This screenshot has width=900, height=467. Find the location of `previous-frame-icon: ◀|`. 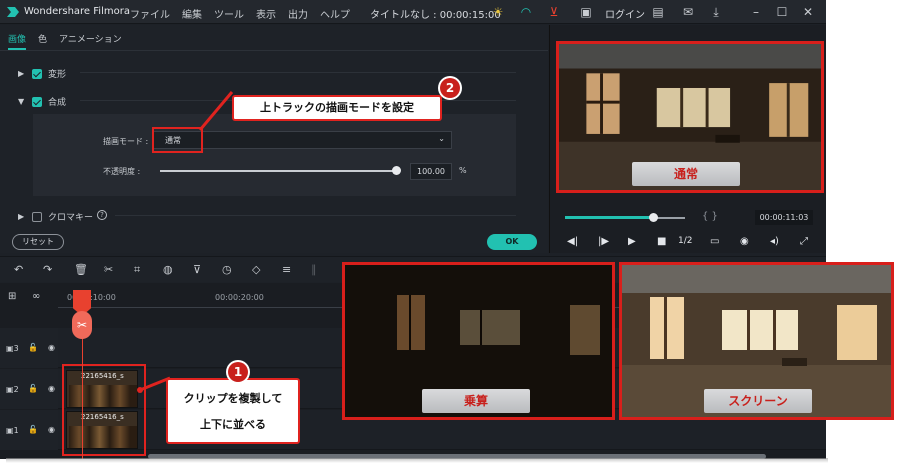

previous-frame-icon: ◀| is located at coordinates (572, 241).